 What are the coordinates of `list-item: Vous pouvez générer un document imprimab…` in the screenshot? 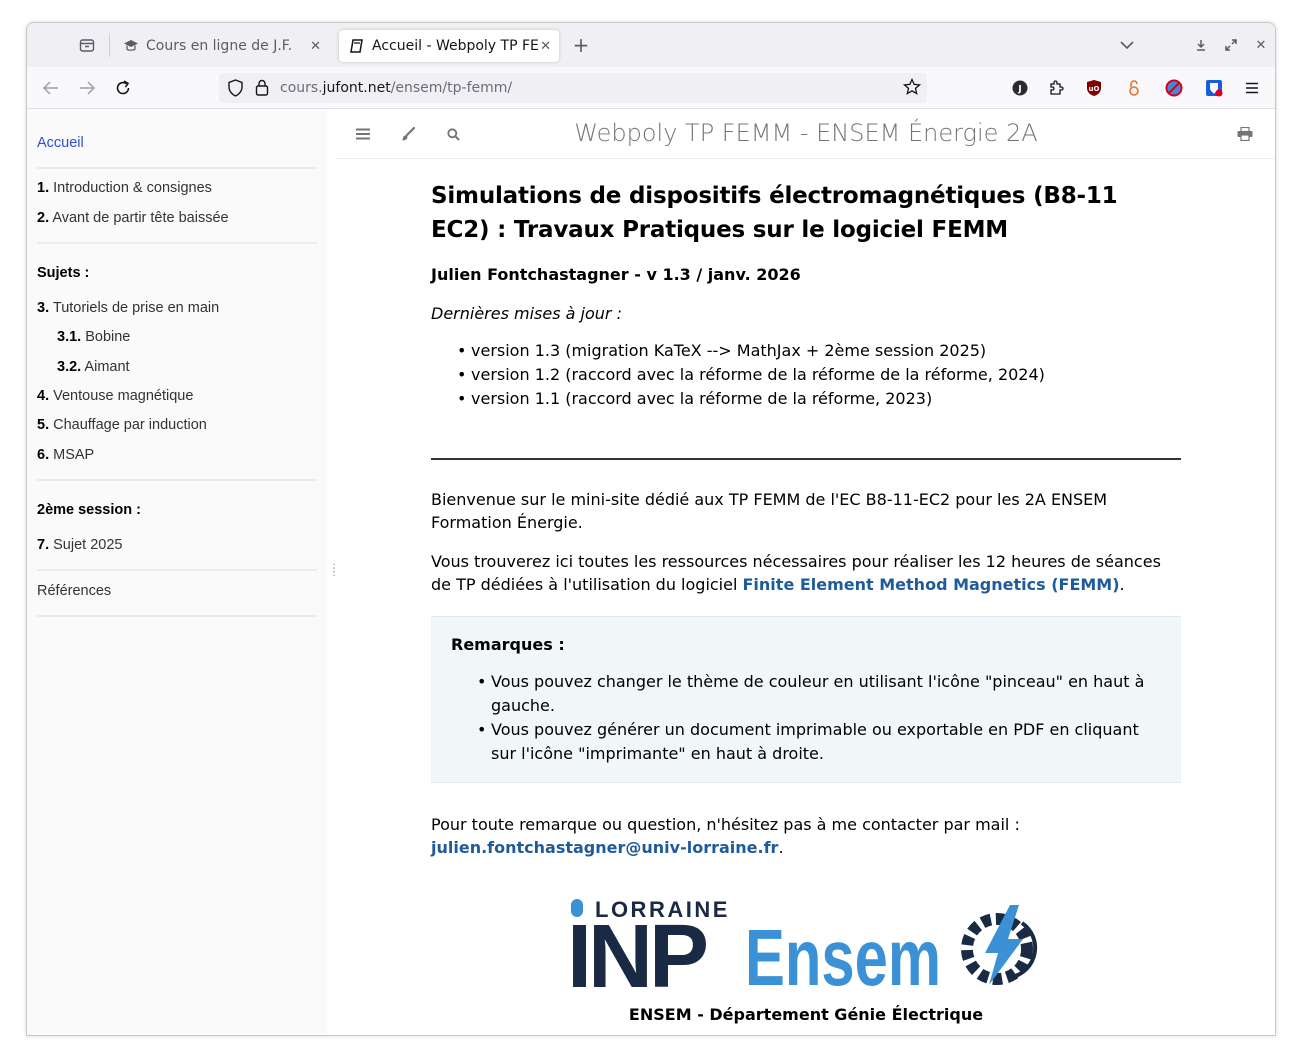 It's located at (819, 742).